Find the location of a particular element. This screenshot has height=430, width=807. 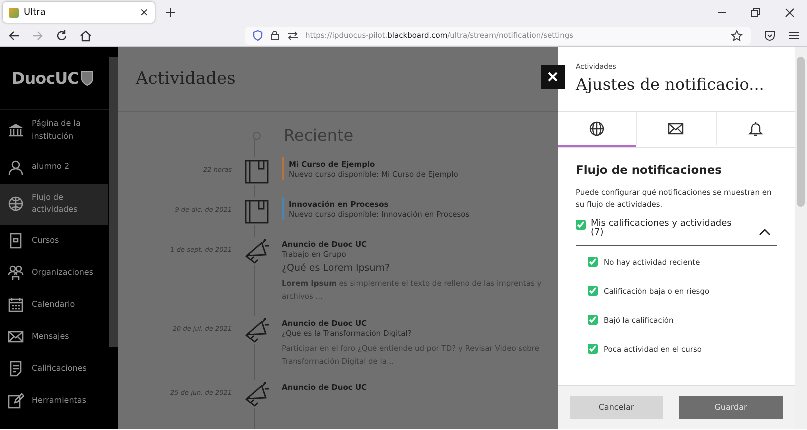

bell-icon is located at coordinates (756, 128).